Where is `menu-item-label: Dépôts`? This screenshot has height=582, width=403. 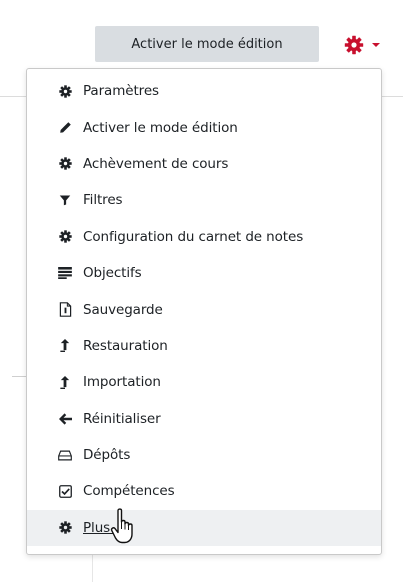 menu-item-label: Dépôts is located at coordinates (107, 455).